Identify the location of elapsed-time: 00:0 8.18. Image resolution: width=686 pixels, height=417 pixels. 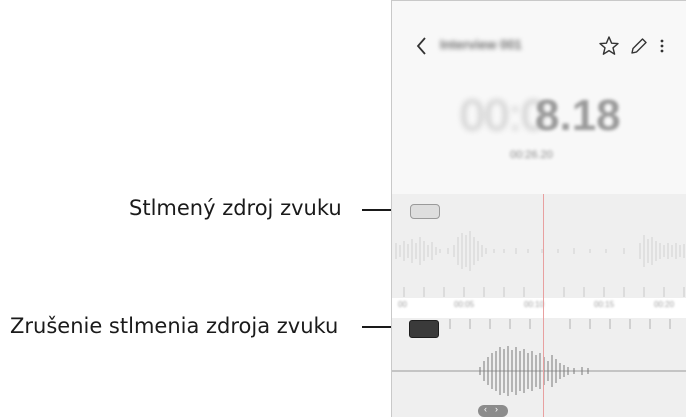
(539, 121).